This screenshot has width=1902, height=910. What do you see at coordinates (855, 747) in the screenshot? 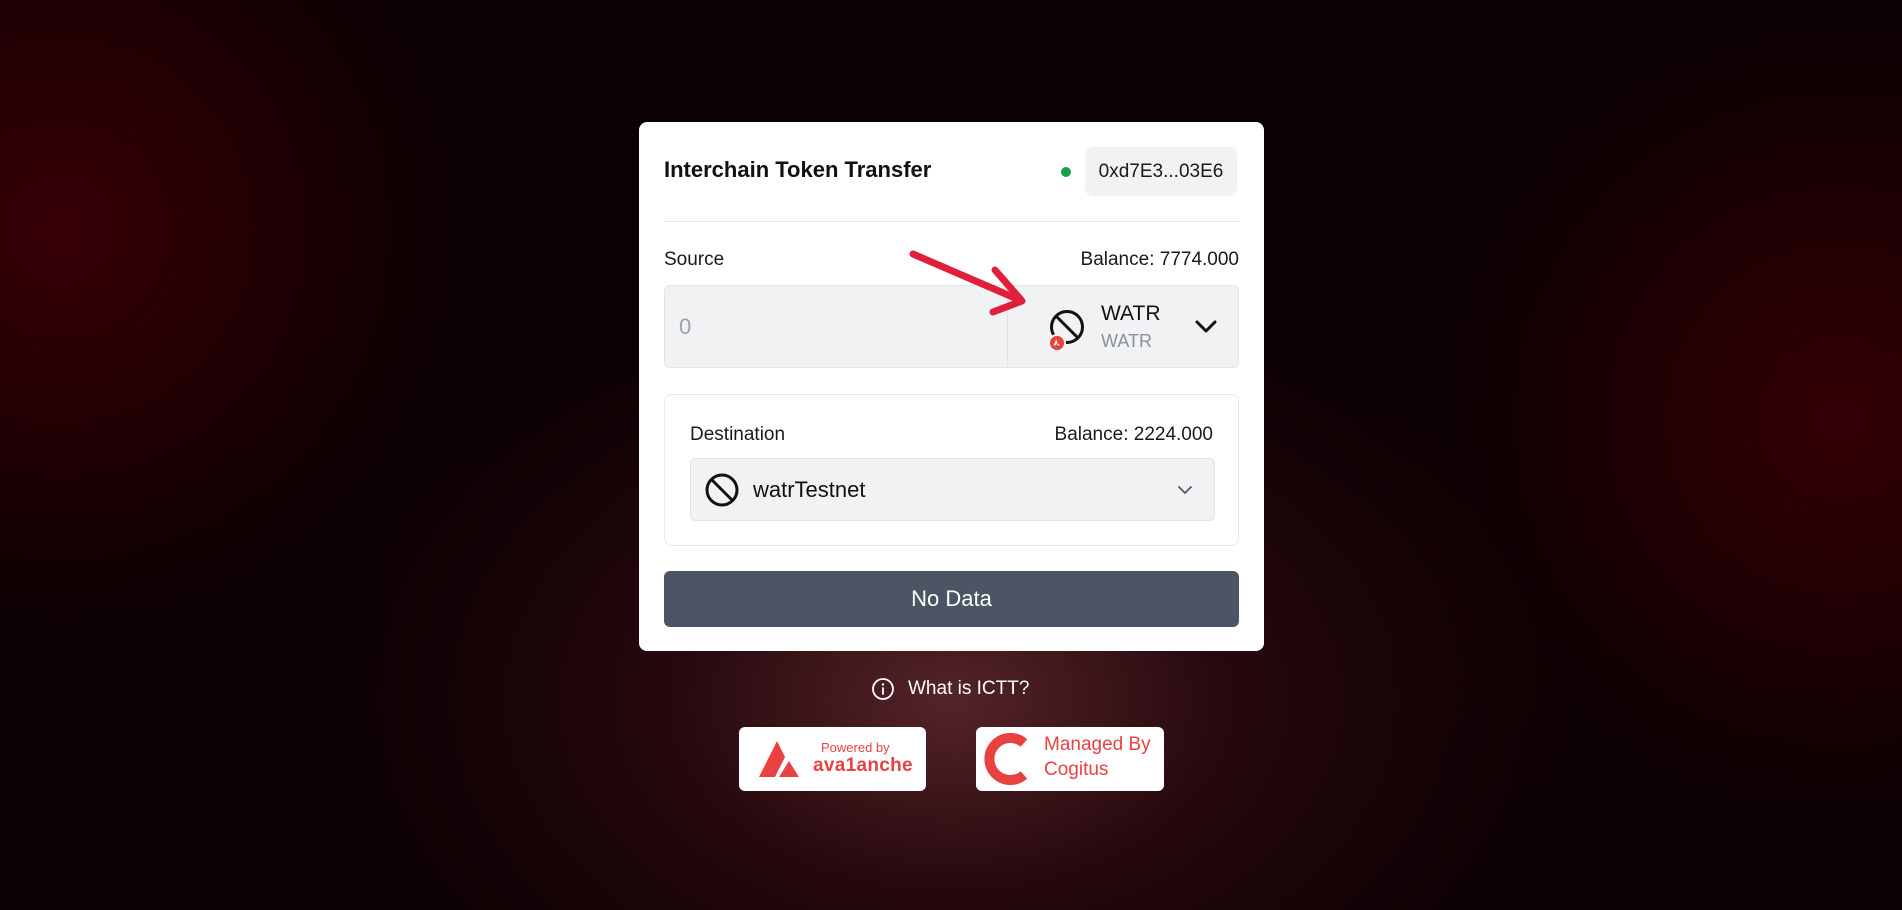
I see `powered-by-label: Powered by` at bounding box center [855, 747].